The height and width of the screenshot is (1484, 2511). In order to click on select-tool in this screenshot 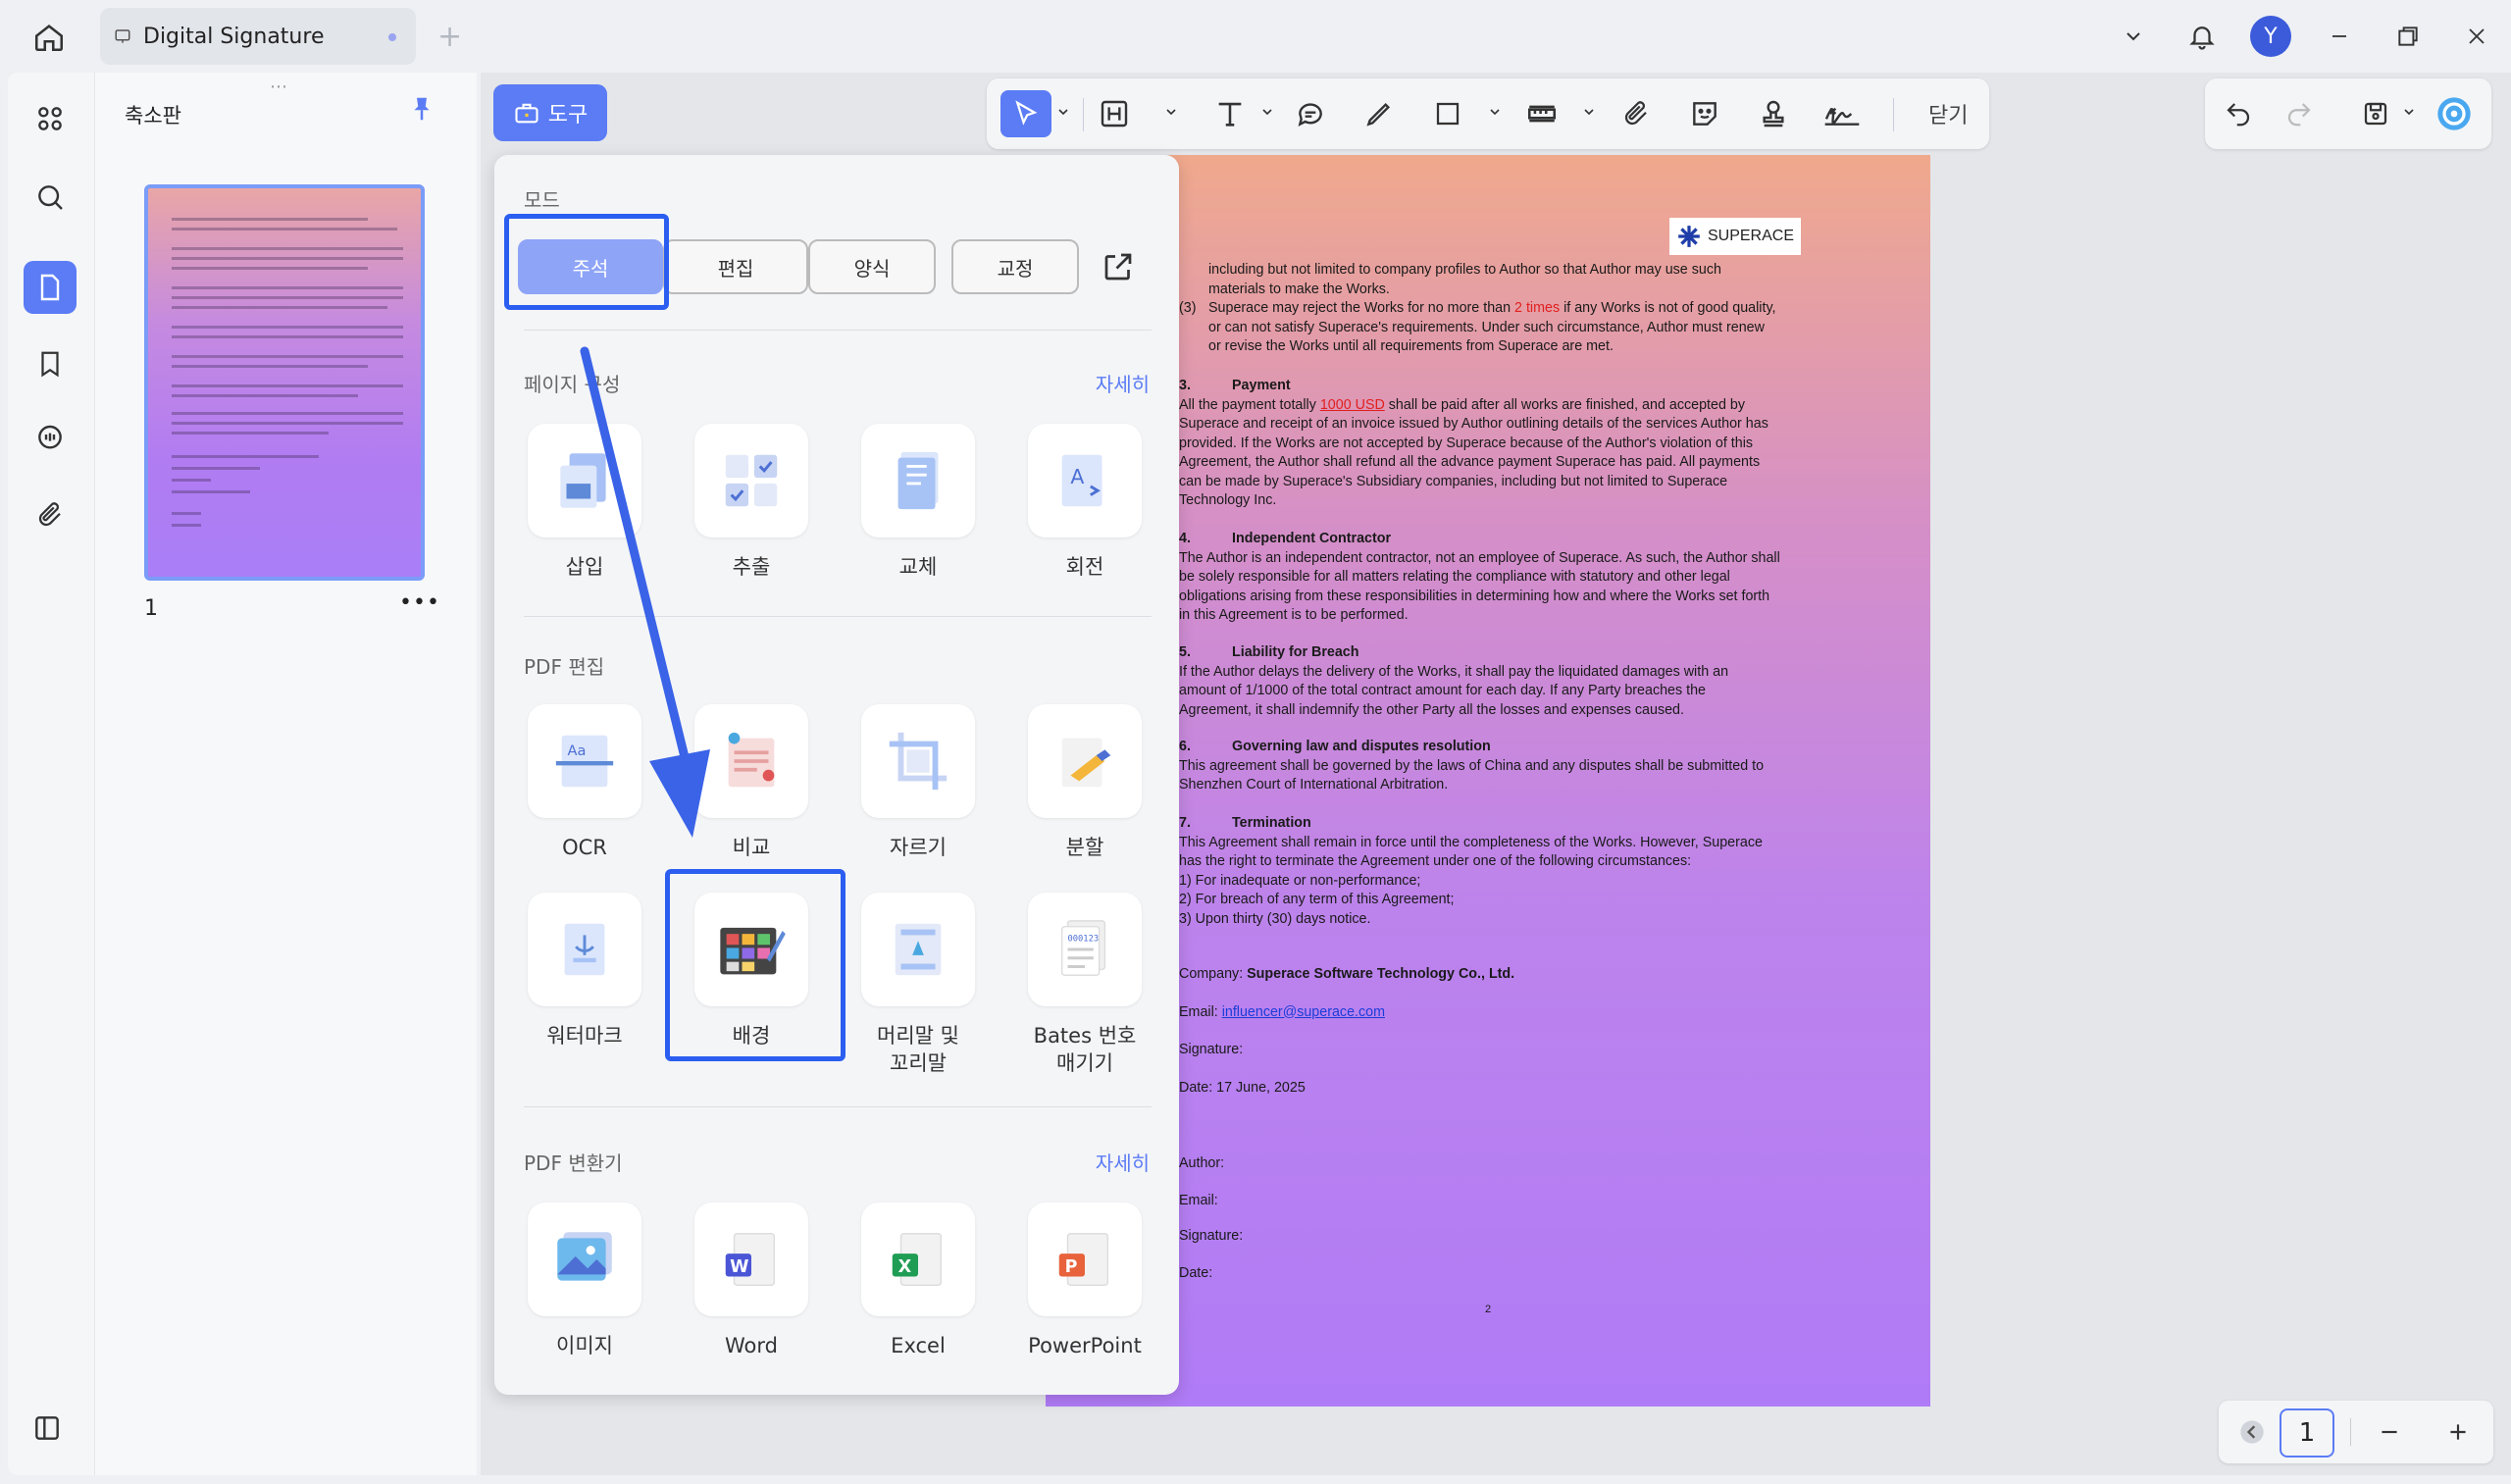, I will do `click(1025, 113)`.